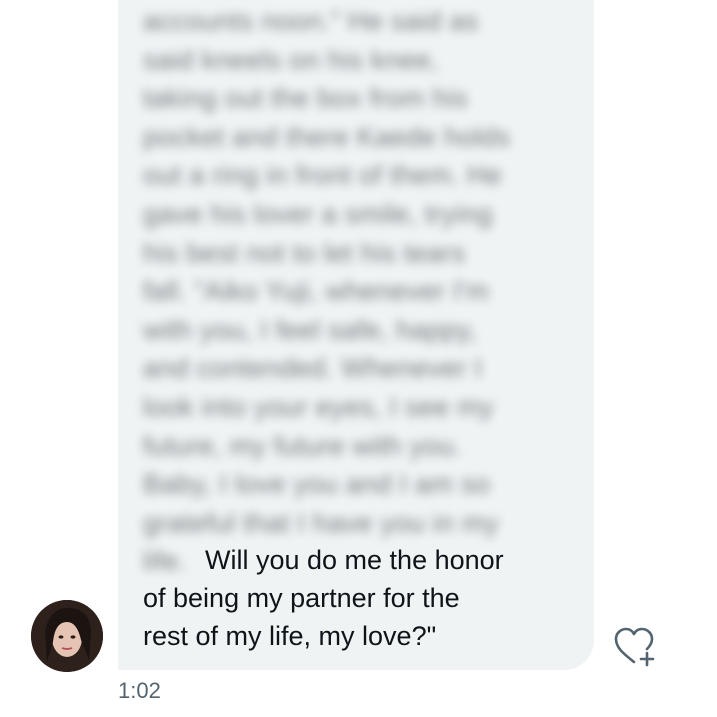 The height and width of the screenshot is (717, 717). What do you see at coordinates (305, 98) in the screenshot?
I see `message-line: taking out the box from his` at bounding box center [305, 98].